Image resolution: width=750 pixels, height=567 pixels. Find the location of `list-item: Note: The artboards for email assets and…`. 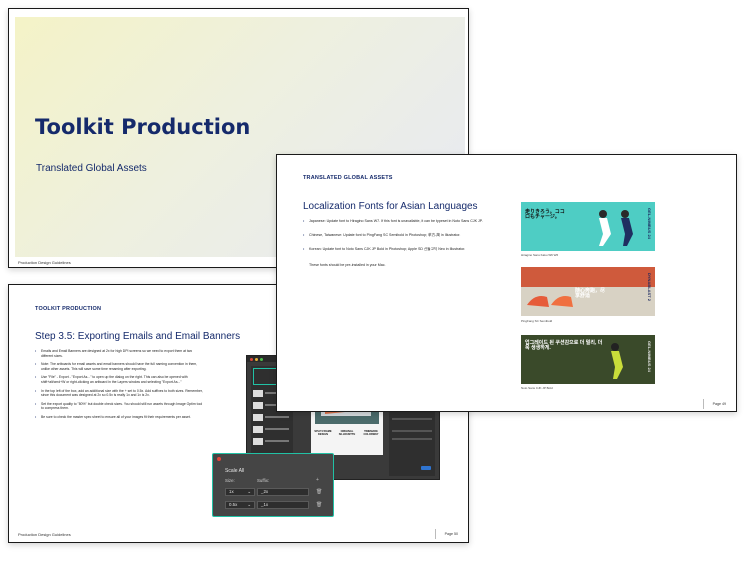

list-item: Note: The artboards for email assets and… is located at coordinates (120, 366).